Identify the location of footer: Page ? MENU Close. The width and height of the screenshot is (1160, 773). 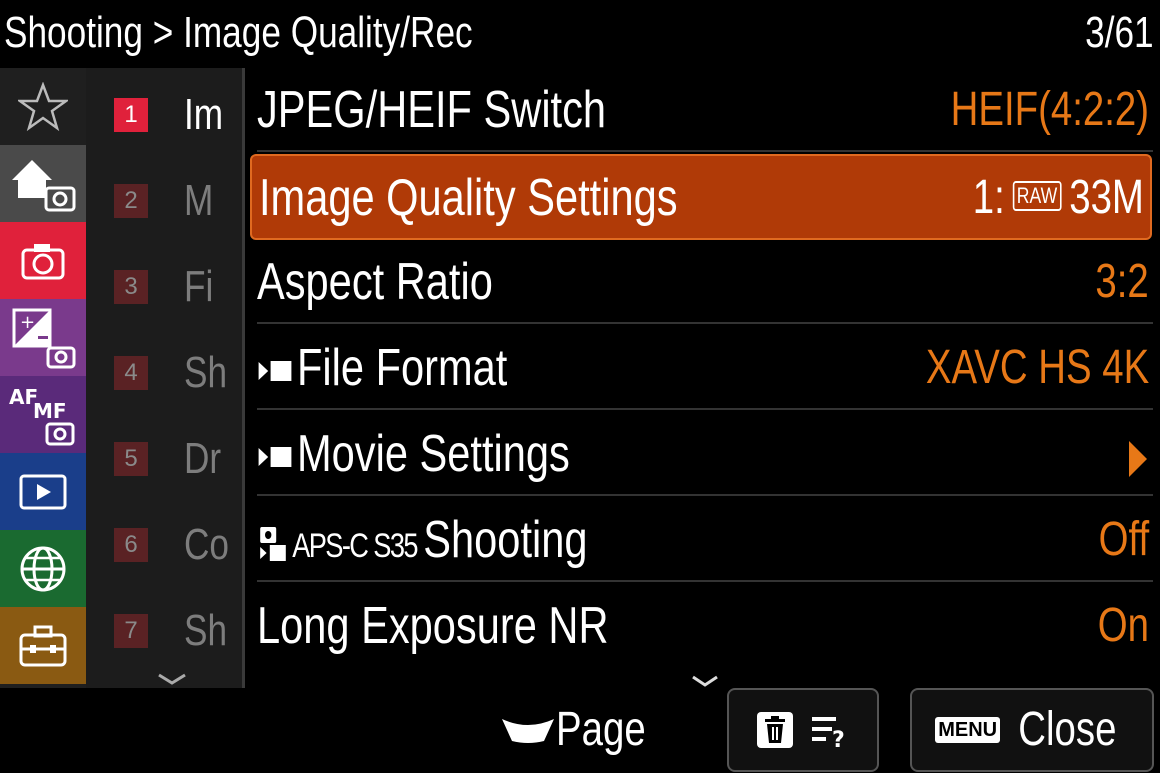
(580, 730).